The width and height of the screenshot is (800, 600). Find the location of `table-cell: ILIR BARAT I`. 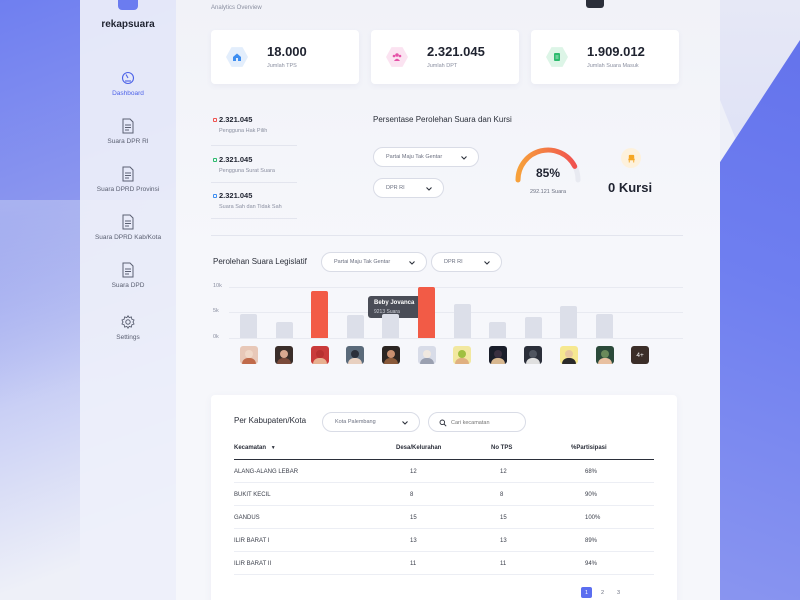

table-cell: ILIR BARAT I is located at coordinates (252, 541).